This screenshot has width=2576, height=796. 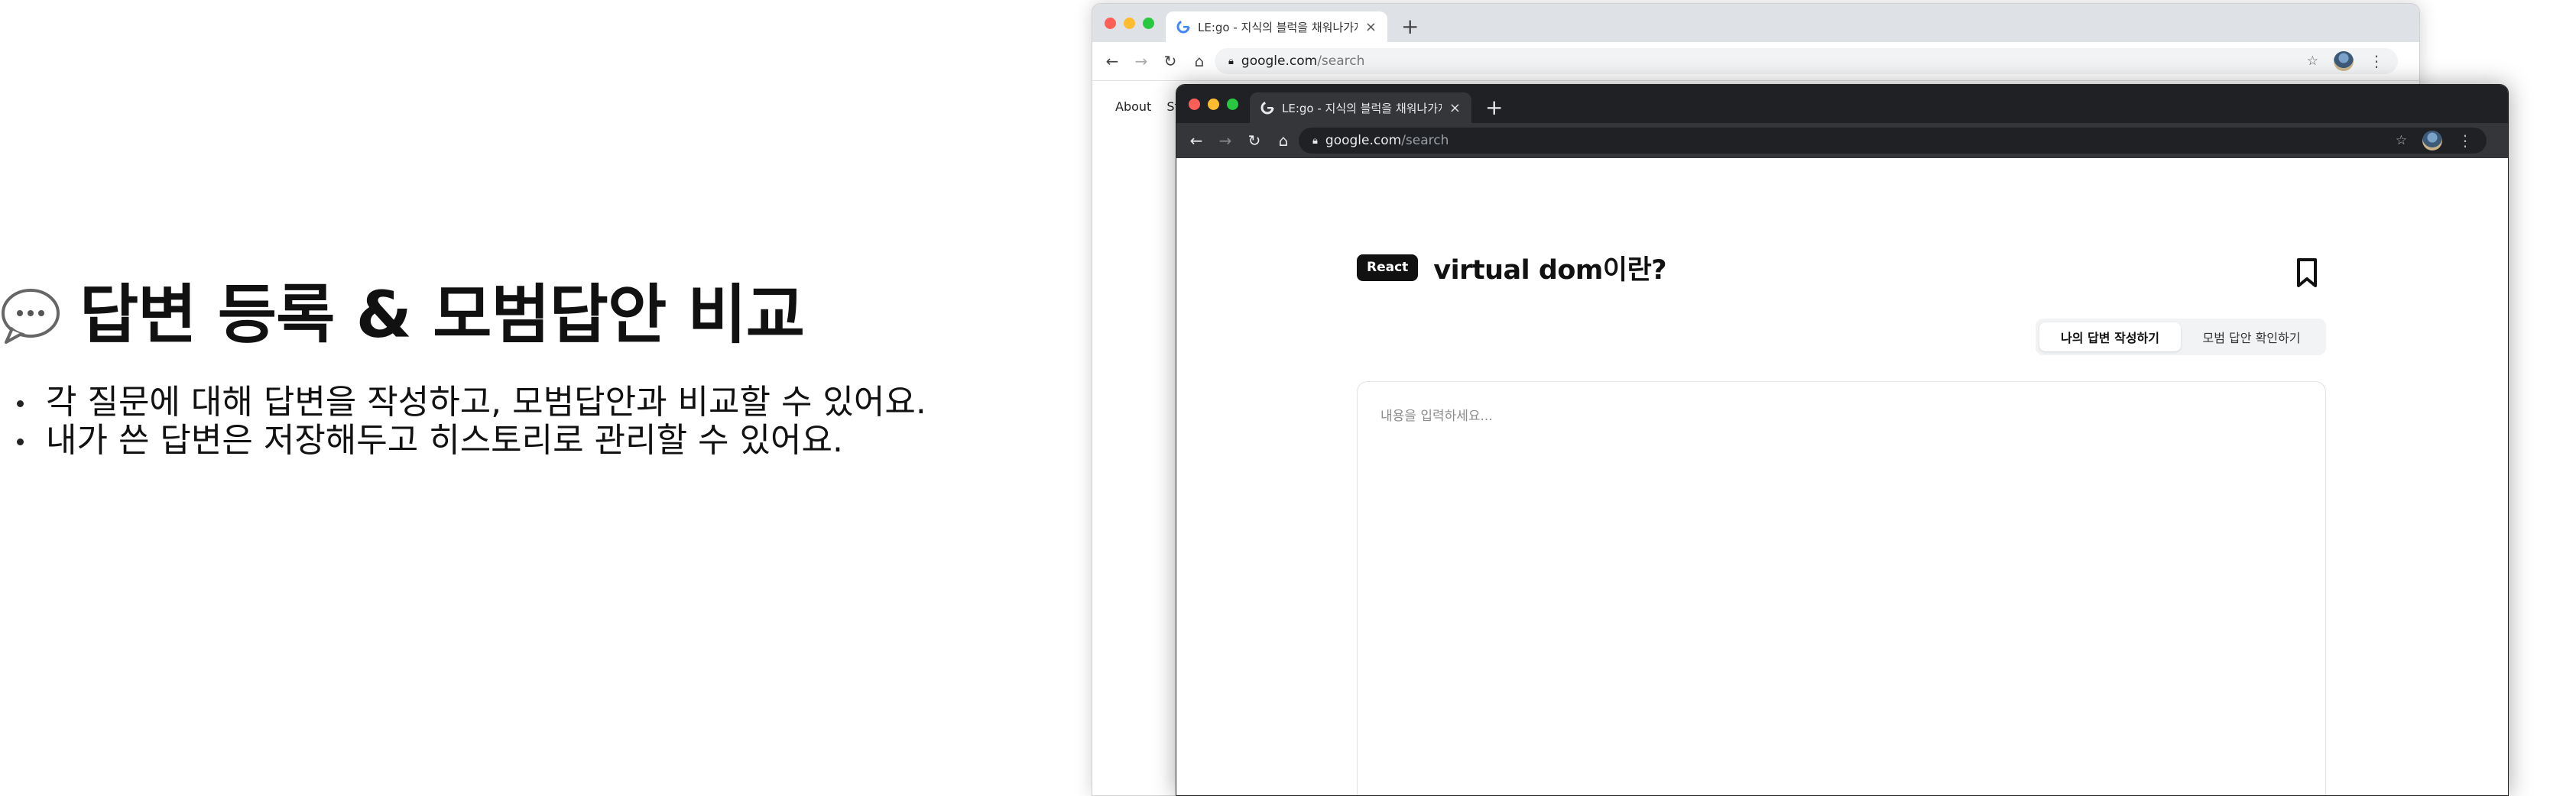 I want to click on feature-bullet: 각 질문에 대해 답변을 작성하고, 모범답안과 비교할 수 있어요., so click(x=497, y=403).